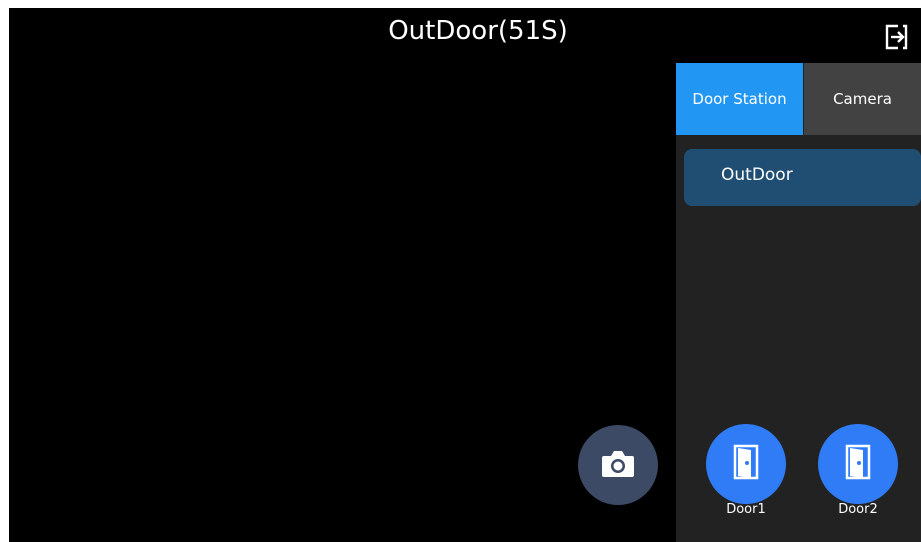 Image resolution: width=921 pixels, height=542 pixels. Describe the element at coordinates (858, 509) in the screenshot. I see `door2-label: Door2` at that location.